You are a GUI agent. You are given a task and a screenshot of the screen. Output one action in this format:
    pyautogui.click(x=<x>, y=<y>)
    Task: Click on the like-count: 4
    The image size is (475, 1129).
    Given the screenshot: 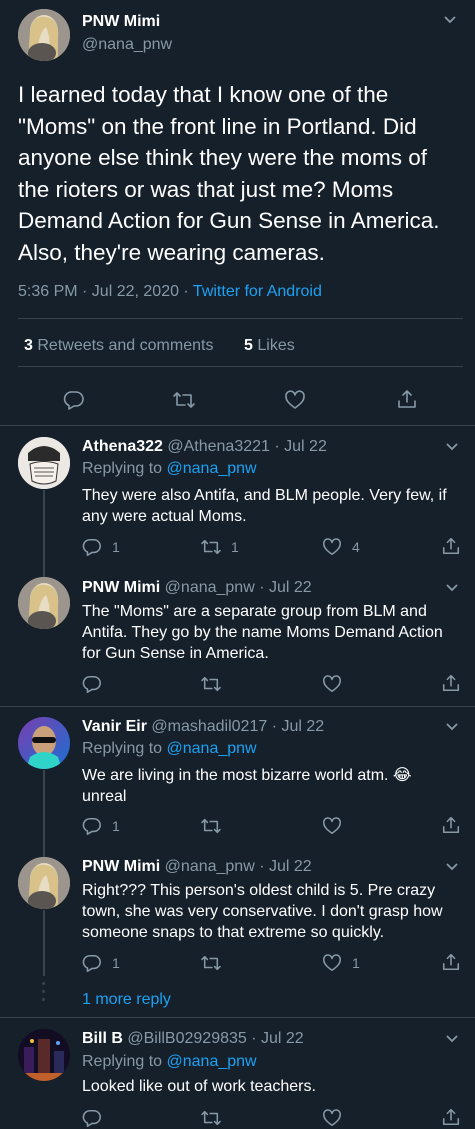 What is the action you would take?
    pyautogui.click(x=356, y=547)
    